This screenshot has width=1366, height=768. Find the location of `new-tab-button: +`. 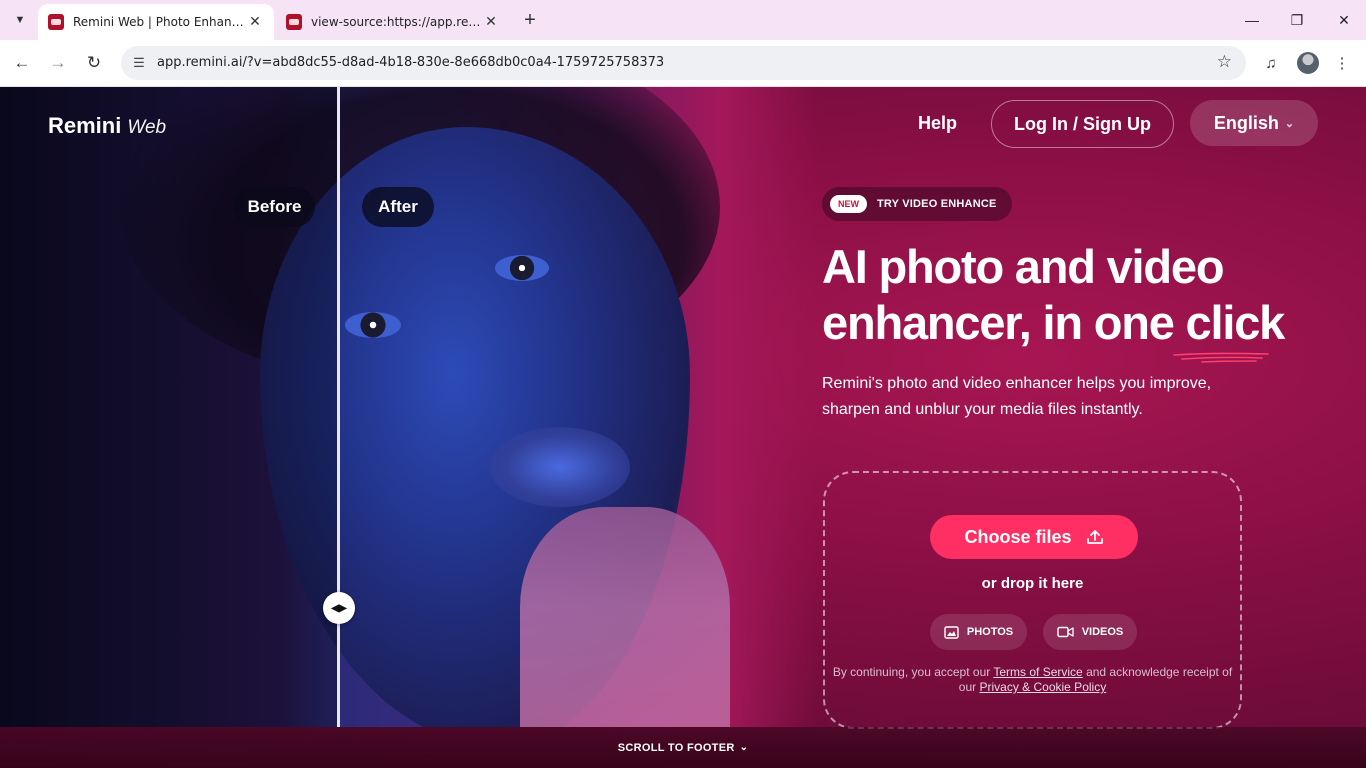

new-tab-button: + is located at coordinates (530, 20).